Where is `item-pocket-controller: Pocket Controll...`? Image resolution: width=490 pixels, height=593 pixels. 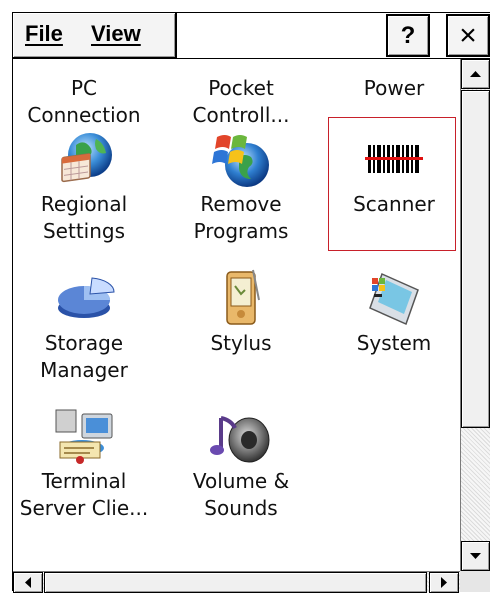 item-pocket-controller: Pocket Controll... is located at coordinates (241, 102).